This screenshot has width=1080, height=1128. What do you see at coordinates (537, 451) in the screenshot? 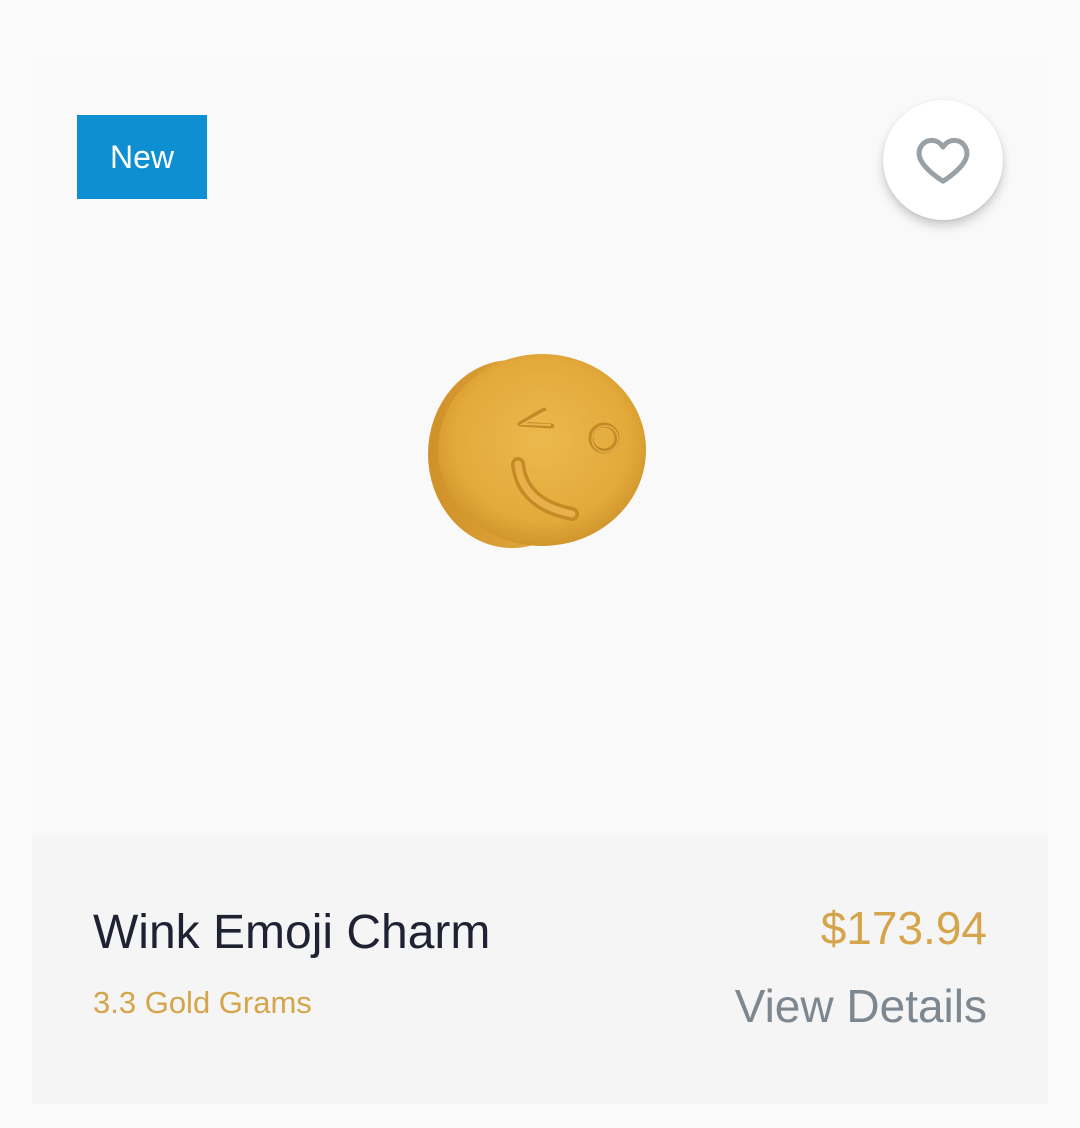
I see `product-image` at bounding box center [537, 451].